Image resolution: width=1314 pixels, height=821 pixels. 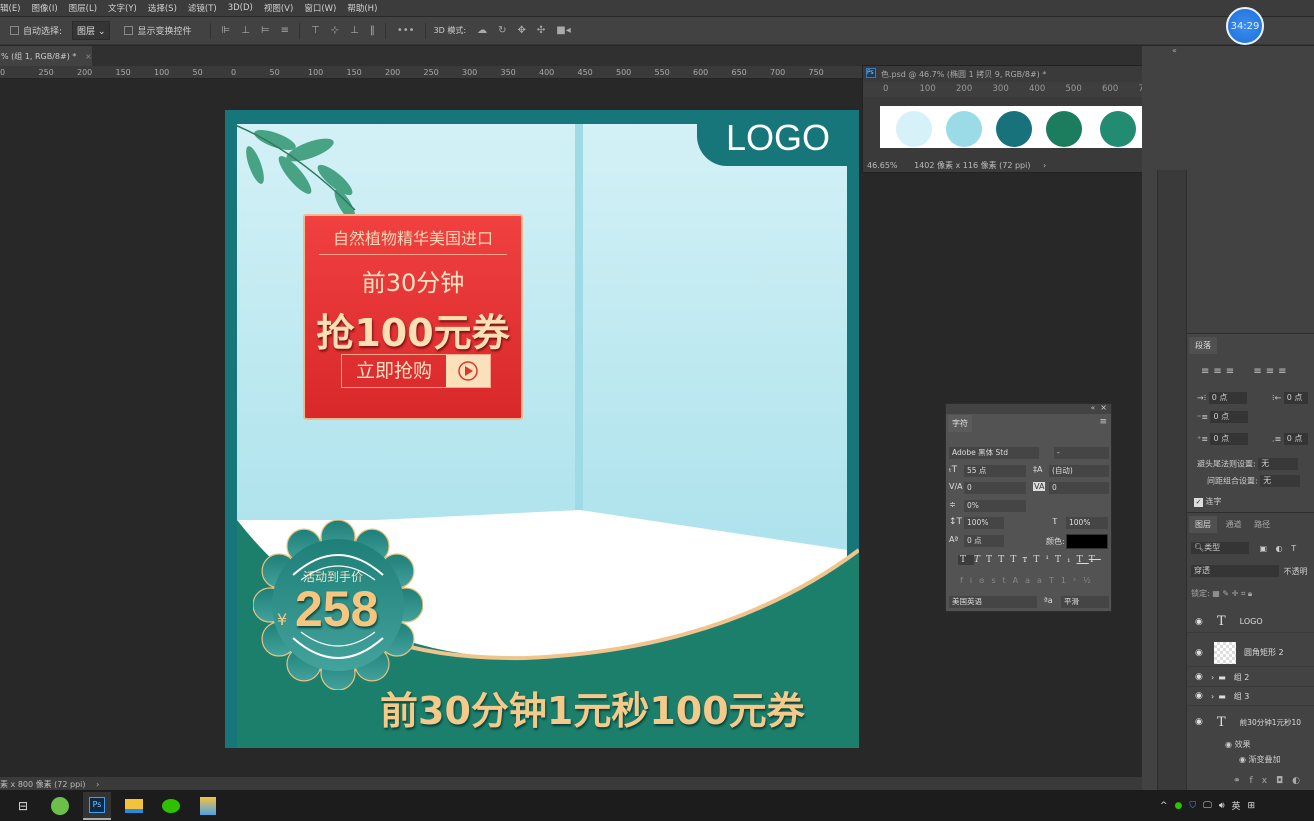 What do you see at coordinates (960, 423) in the screenshot?
I see `tab-character: 字符` at bounding box center [960, 423].